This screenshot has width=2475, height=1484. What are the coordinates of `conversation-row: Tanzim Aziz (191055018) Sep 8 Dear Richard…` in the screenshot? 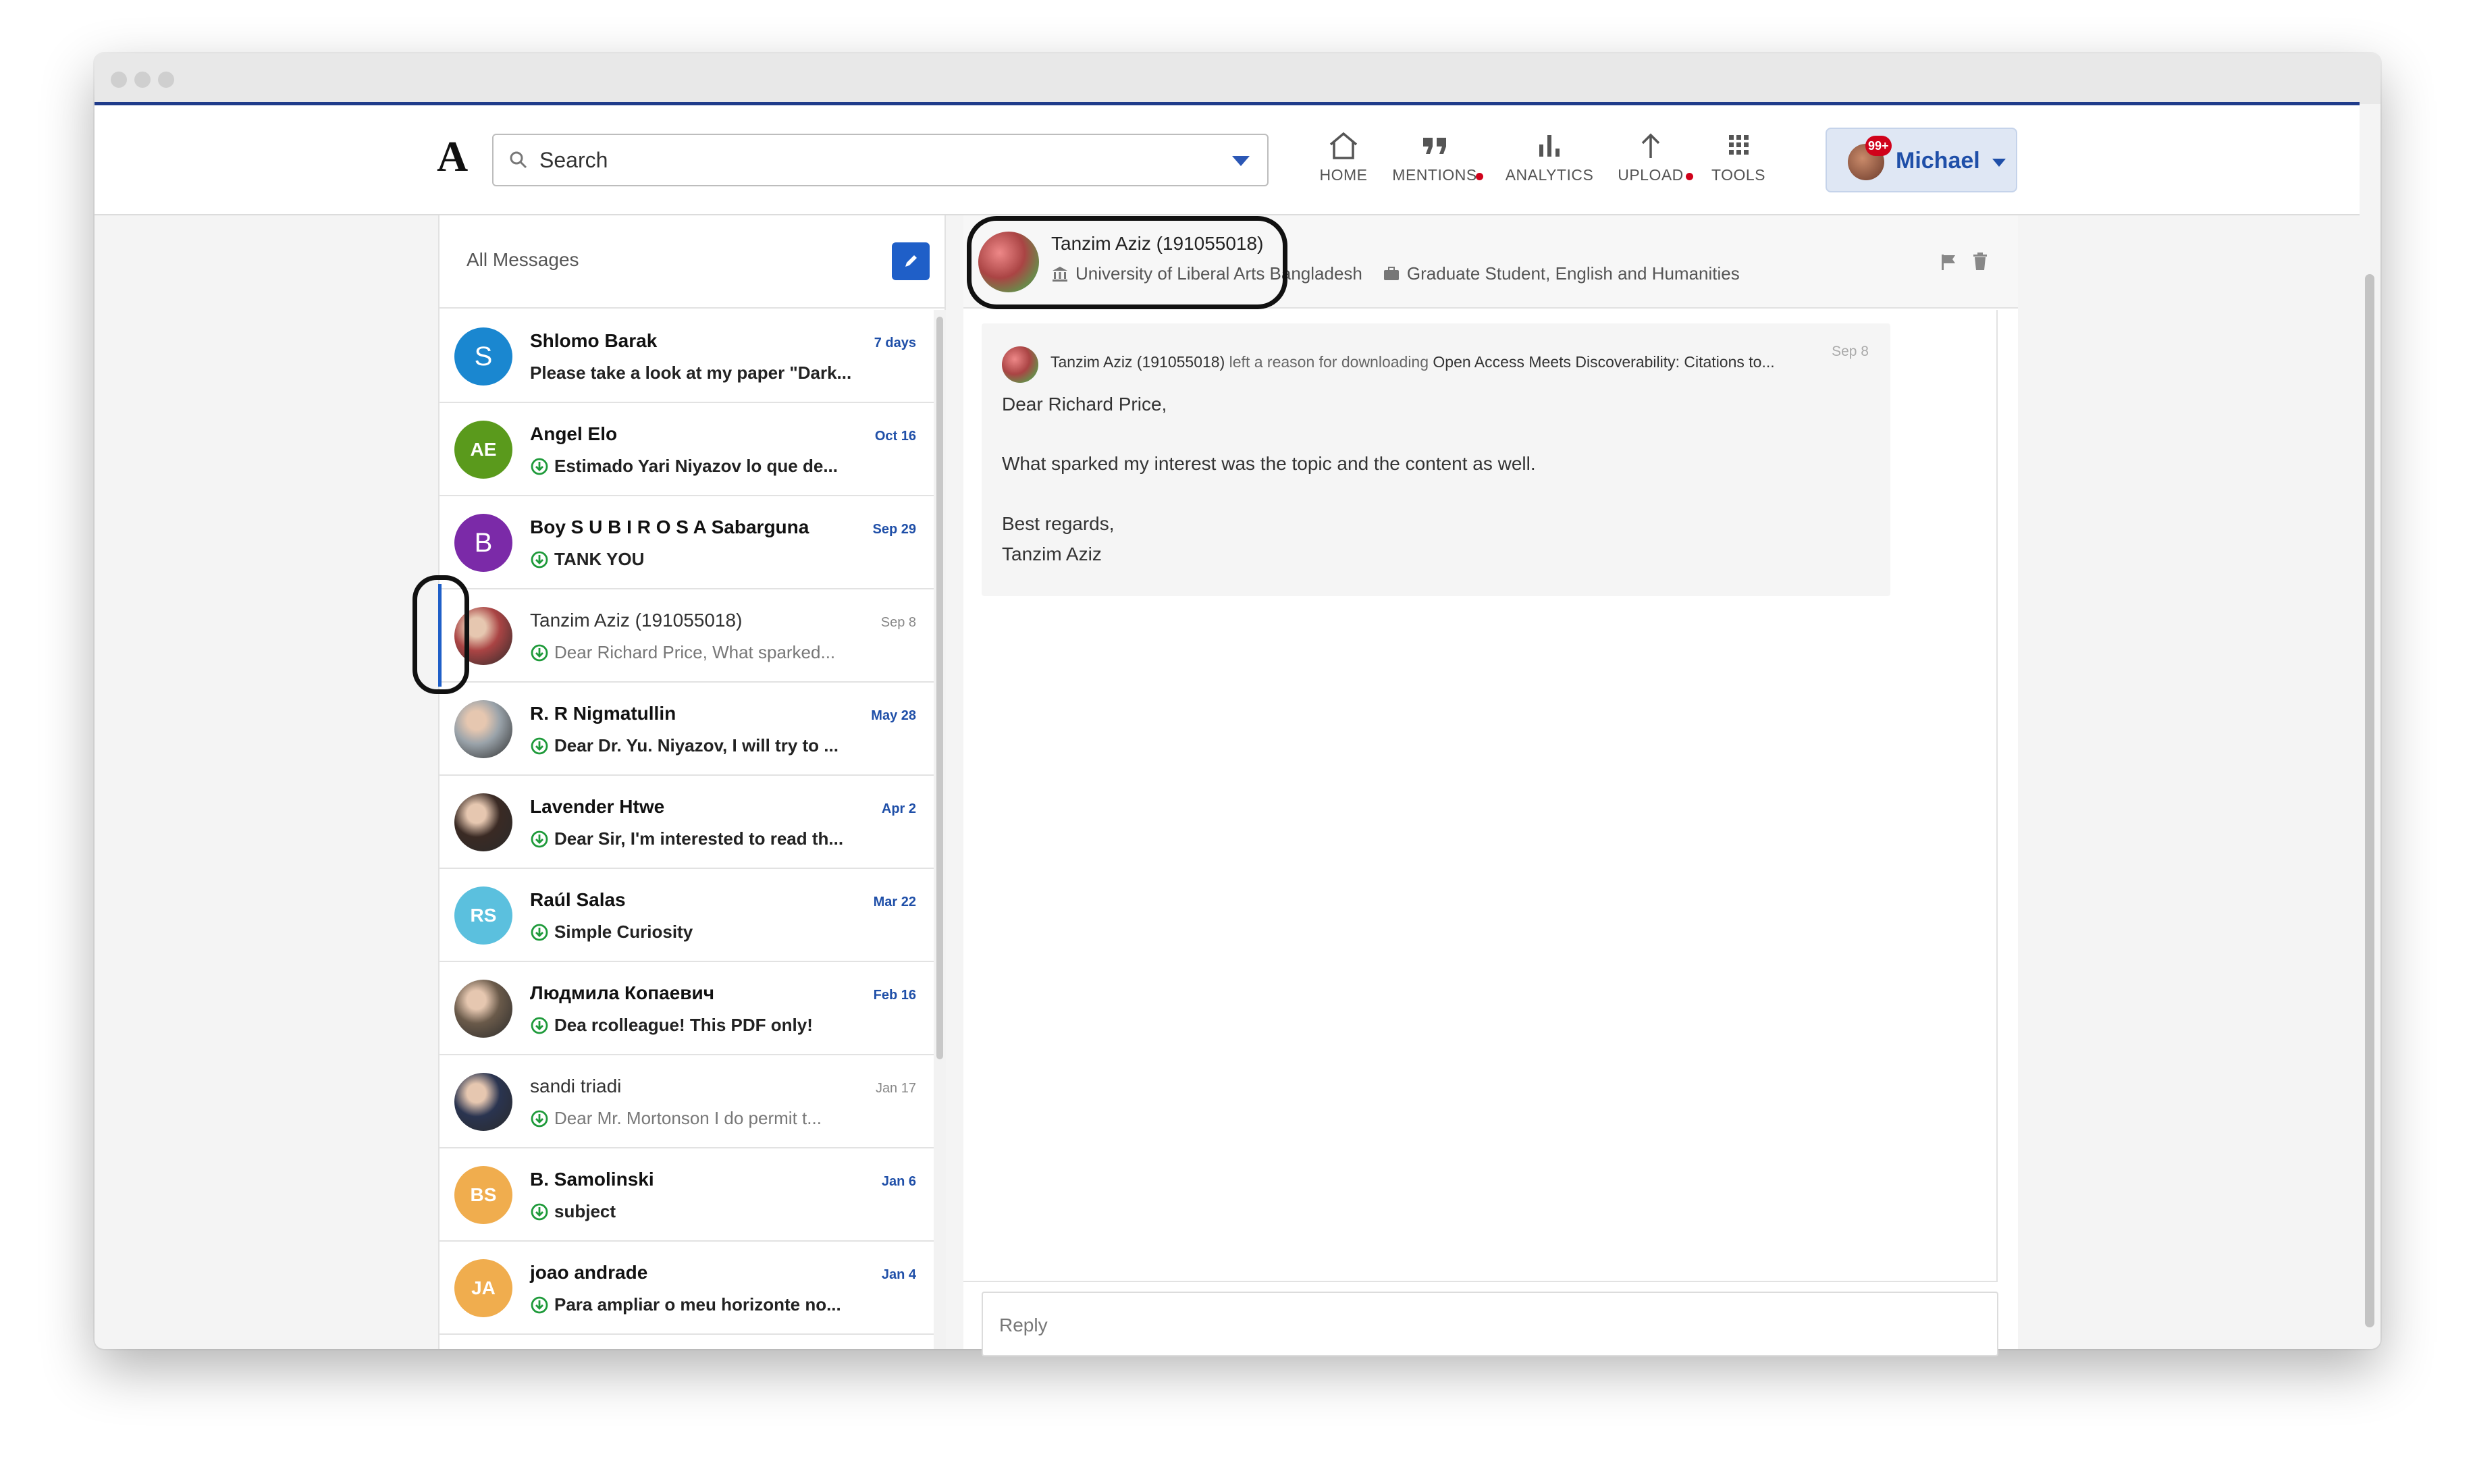 It's located at (687, 636).